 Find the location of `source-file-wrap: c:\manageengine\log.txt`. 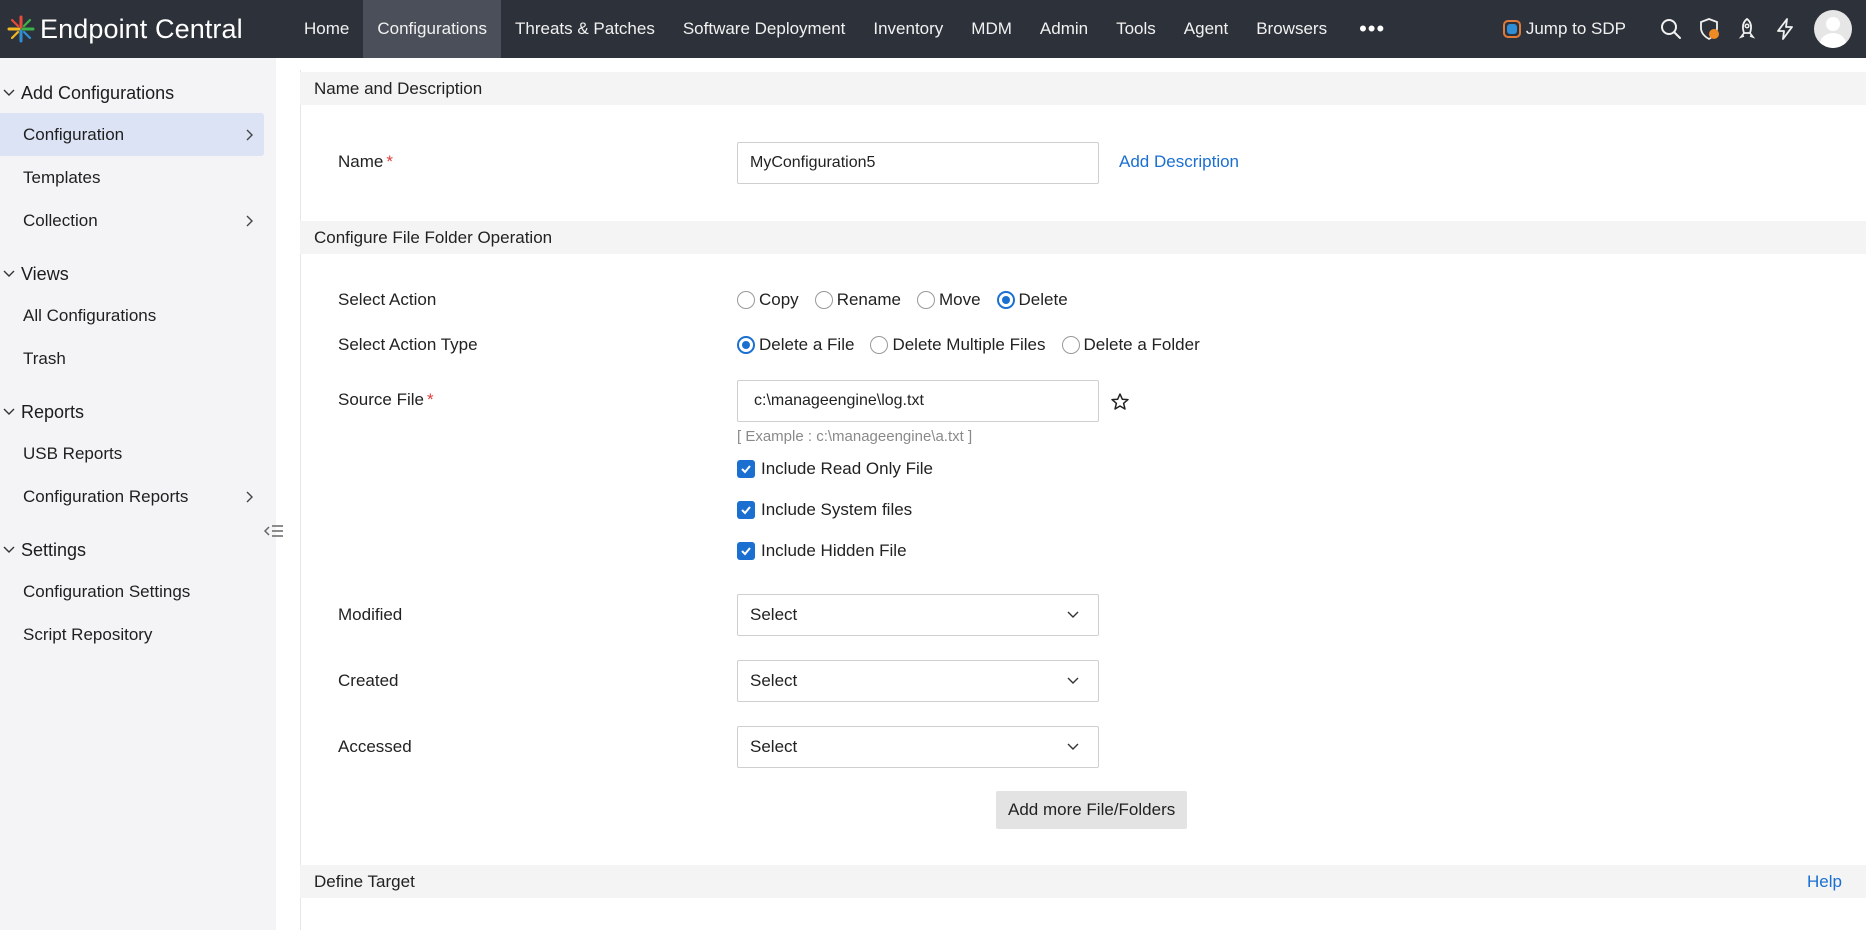

source-file-wrap: c:\manageengine\log.txt is located at coordinates (918, 401).